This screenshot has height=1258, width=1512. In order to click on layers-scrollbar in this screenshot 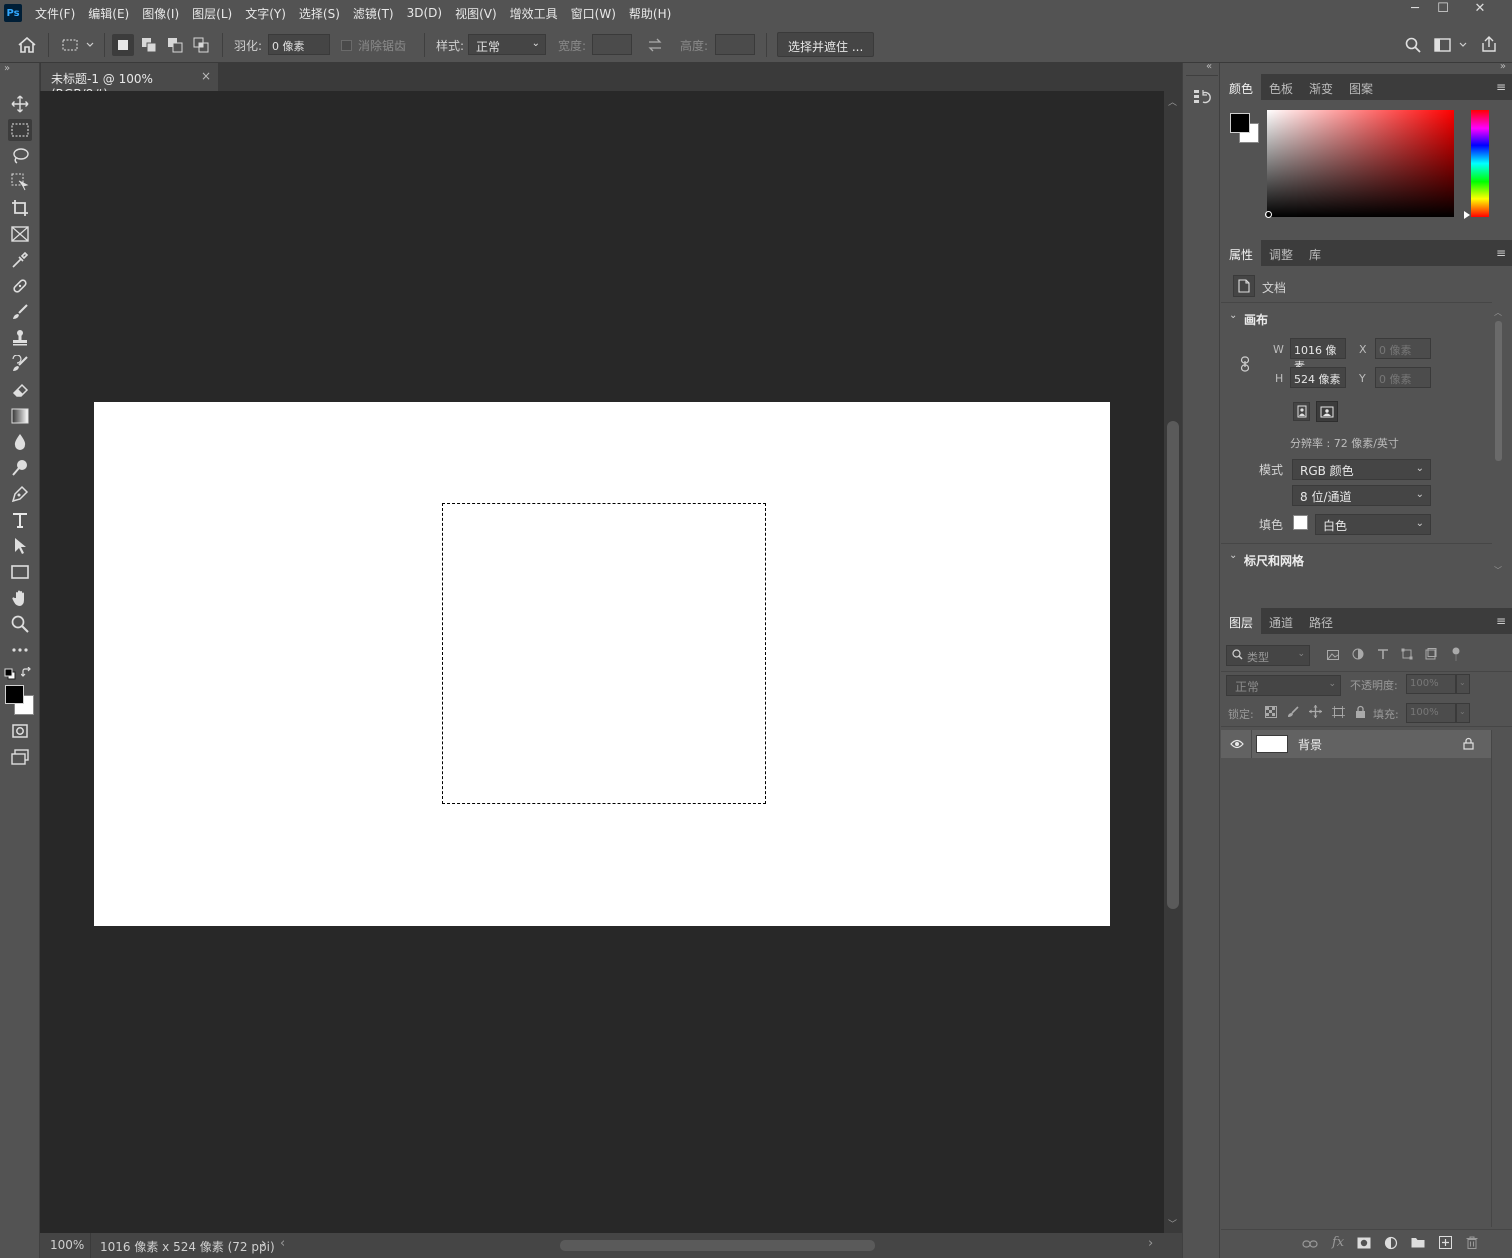, I will do `click(1501, 978)`.